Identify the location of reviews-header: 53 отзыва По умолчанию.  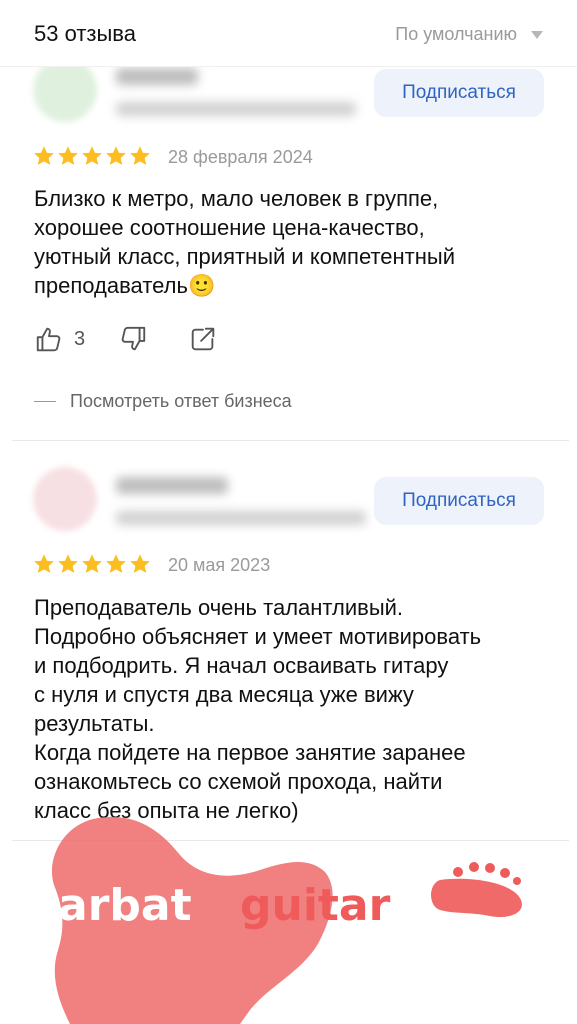
(288, 33).